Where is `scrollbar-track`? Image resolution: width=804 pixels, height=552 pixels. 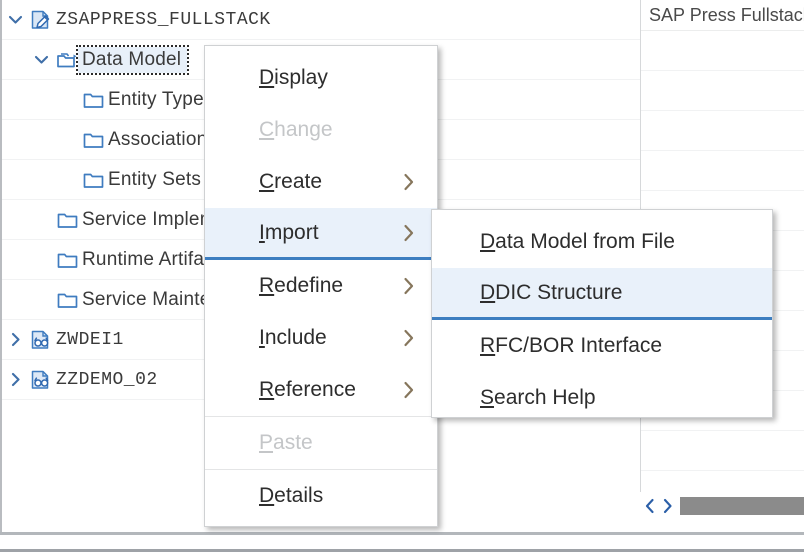 scrollbar-track is located at coordinates (742, 506).